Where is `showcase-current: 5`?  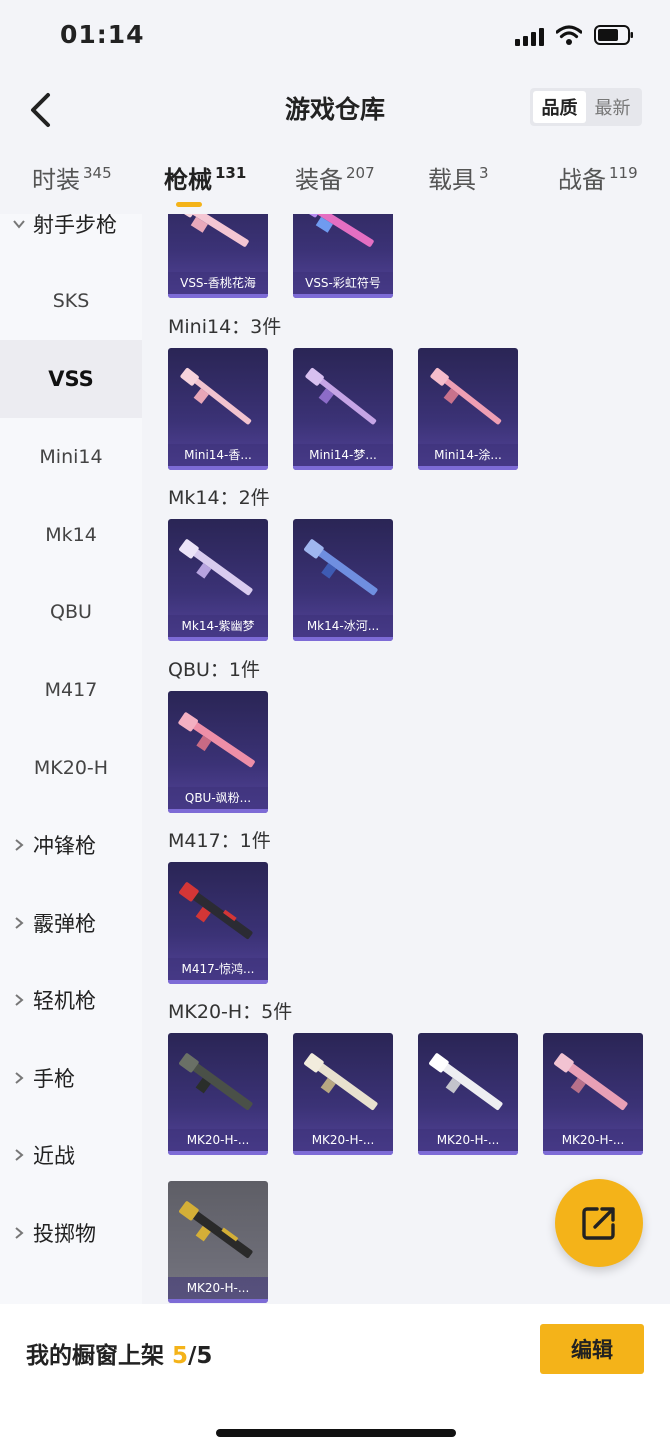 showcase-current: 5 is located at coordinates (180, 1356).